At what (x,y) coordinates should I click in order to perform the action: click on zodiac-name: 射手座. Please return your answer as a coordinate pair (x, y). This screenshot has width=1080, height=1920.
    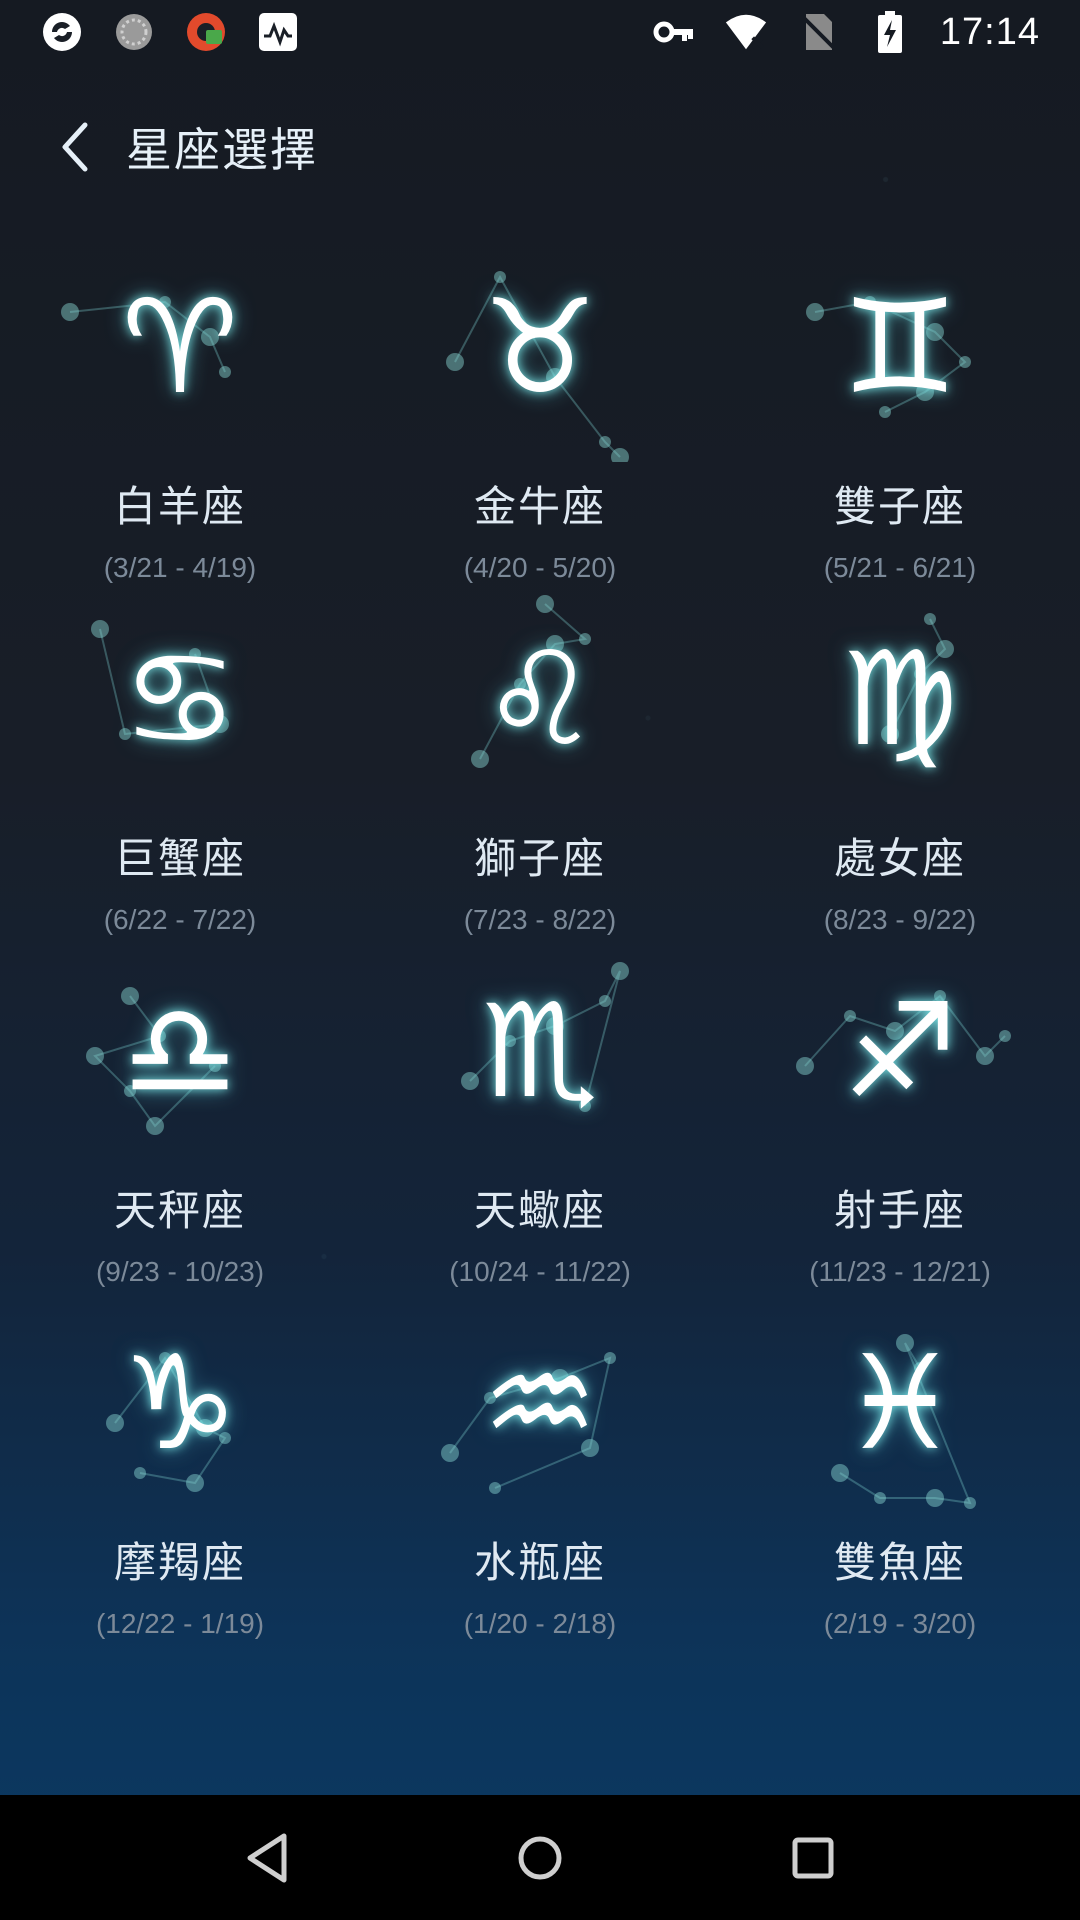
    Looking at the image, I should click on (899, 1210).